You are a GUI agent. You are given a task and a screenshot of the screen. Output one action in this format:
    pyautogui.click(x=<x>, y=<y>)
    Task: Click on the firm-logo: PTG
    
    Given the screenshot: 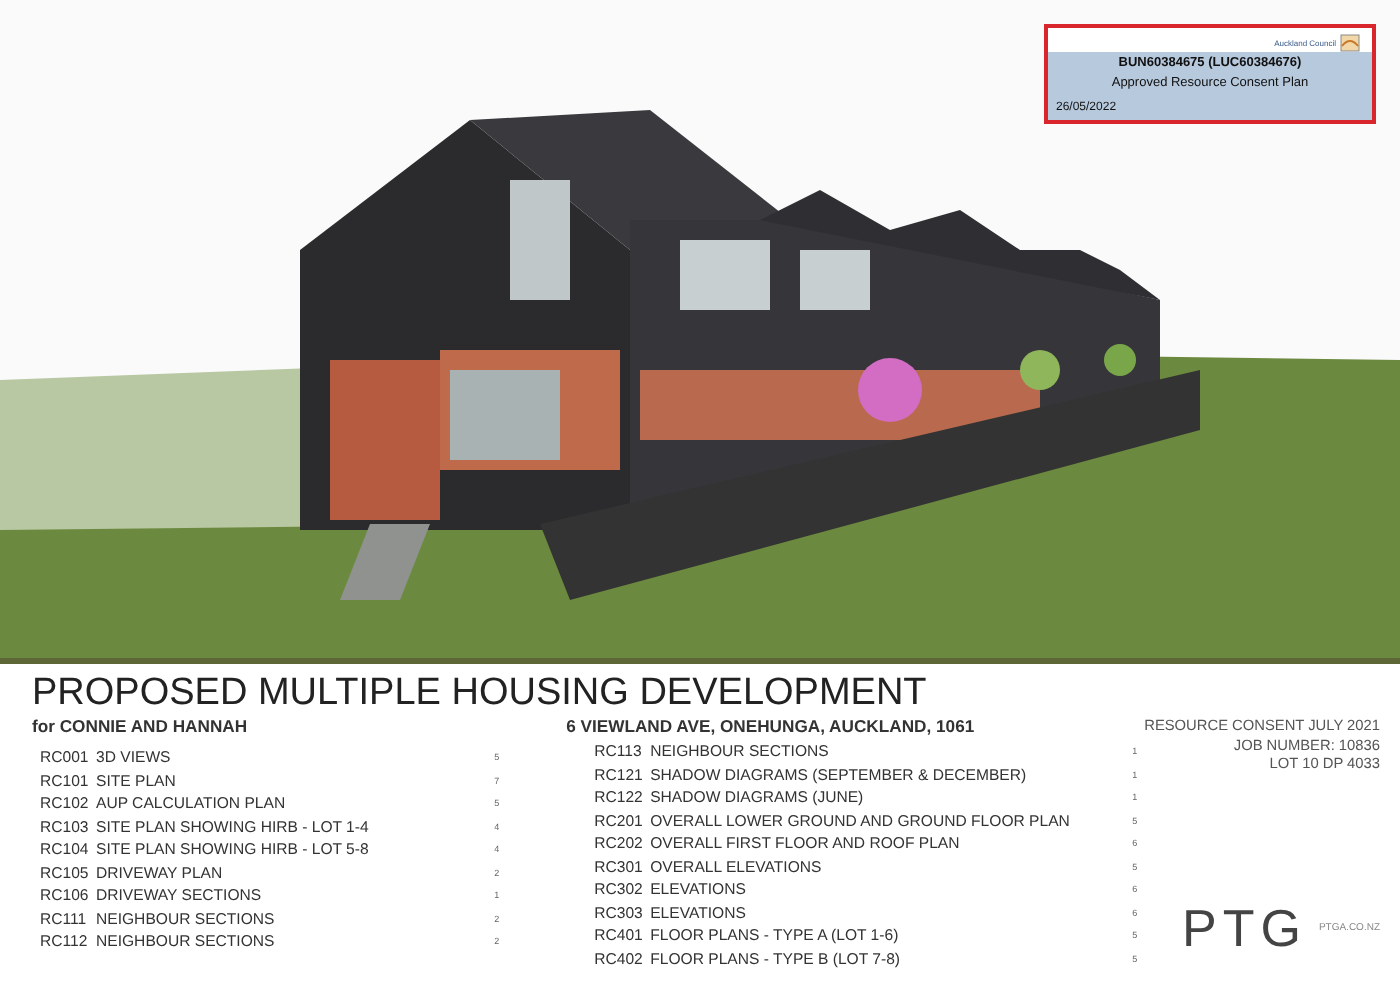 What is the action you would take?
    pyautogui.click(x=1244, y=928)
    